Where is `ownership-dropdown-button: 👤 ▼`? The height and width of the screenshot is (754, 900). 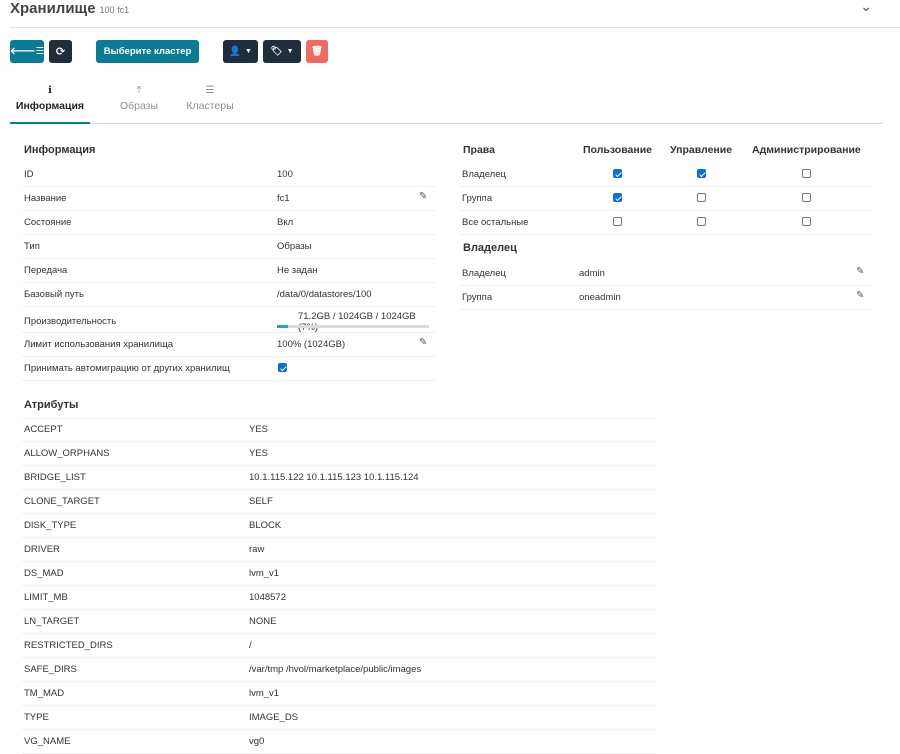
ownership-dropdown-button: 👤 ▼ is located at coordinates (240, 51).